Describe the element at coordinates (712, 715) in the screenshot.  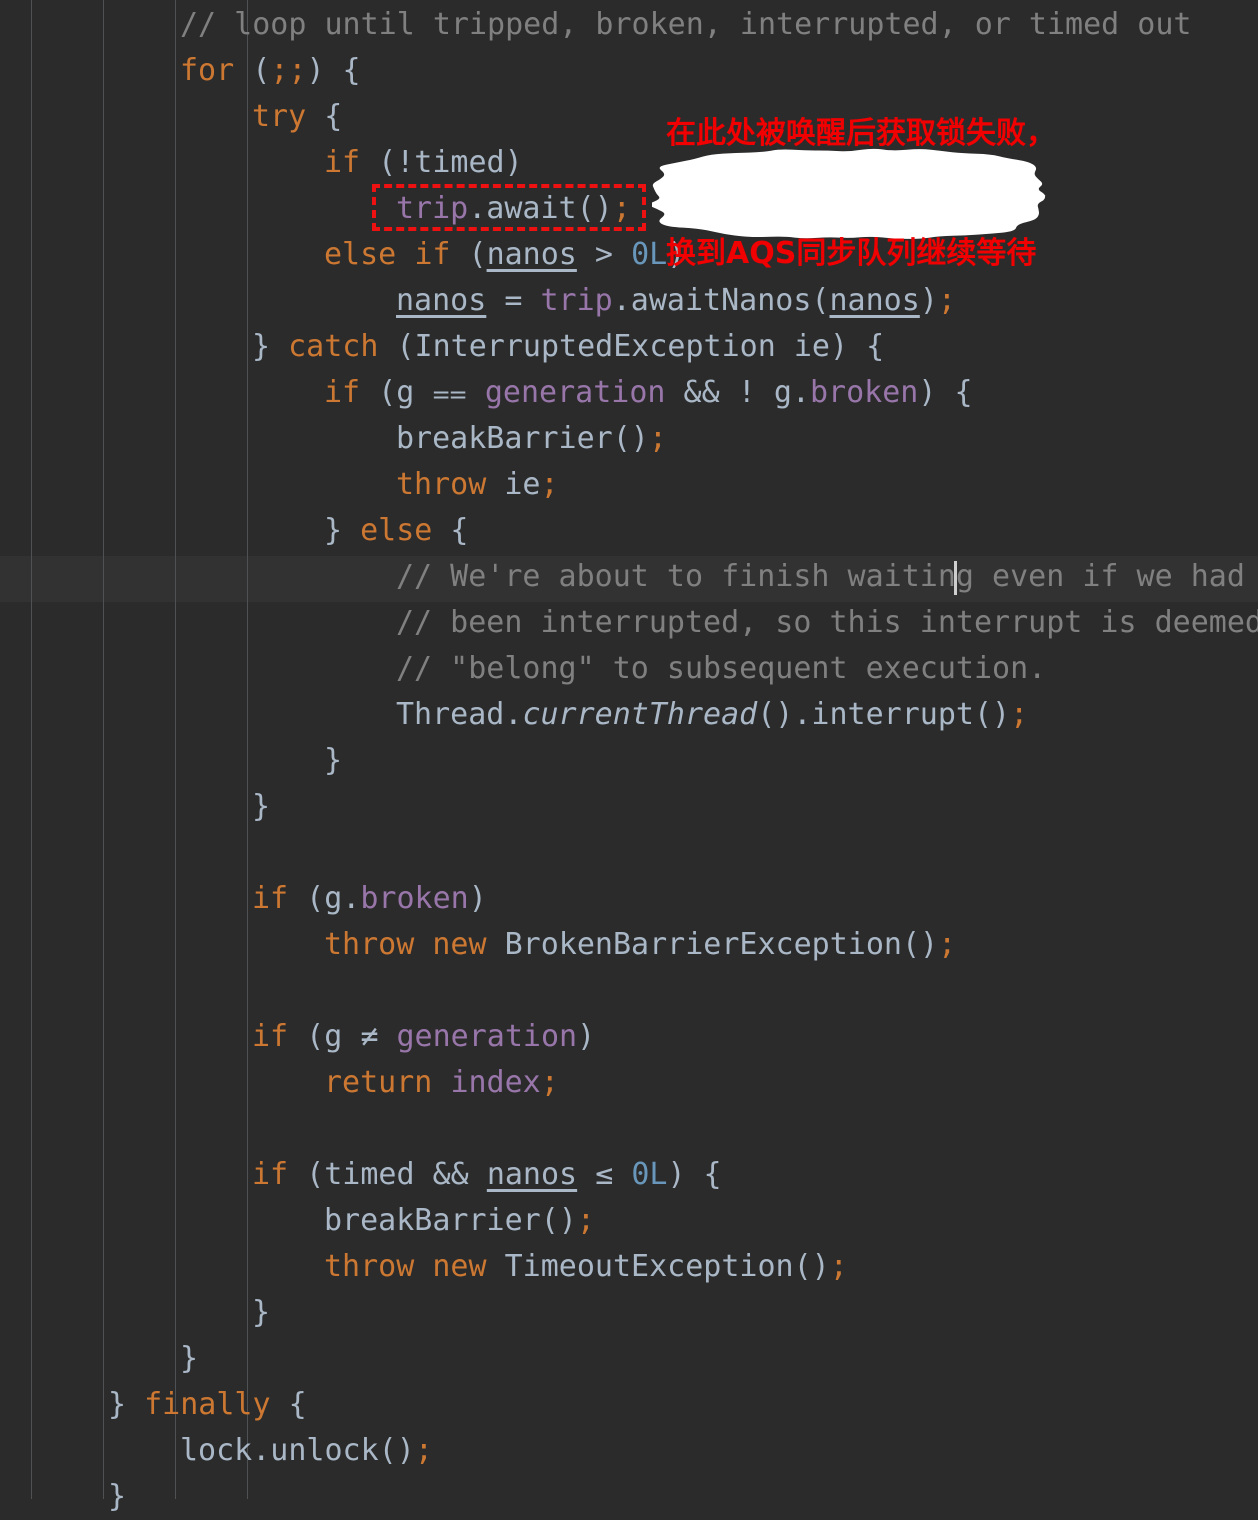
I see `code-line: Thread.currentThread().interrupt();` at that location.